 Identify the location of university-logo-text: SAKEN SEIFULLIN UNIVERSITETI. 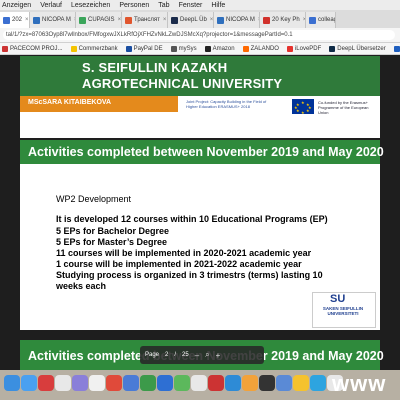
(343, 311).